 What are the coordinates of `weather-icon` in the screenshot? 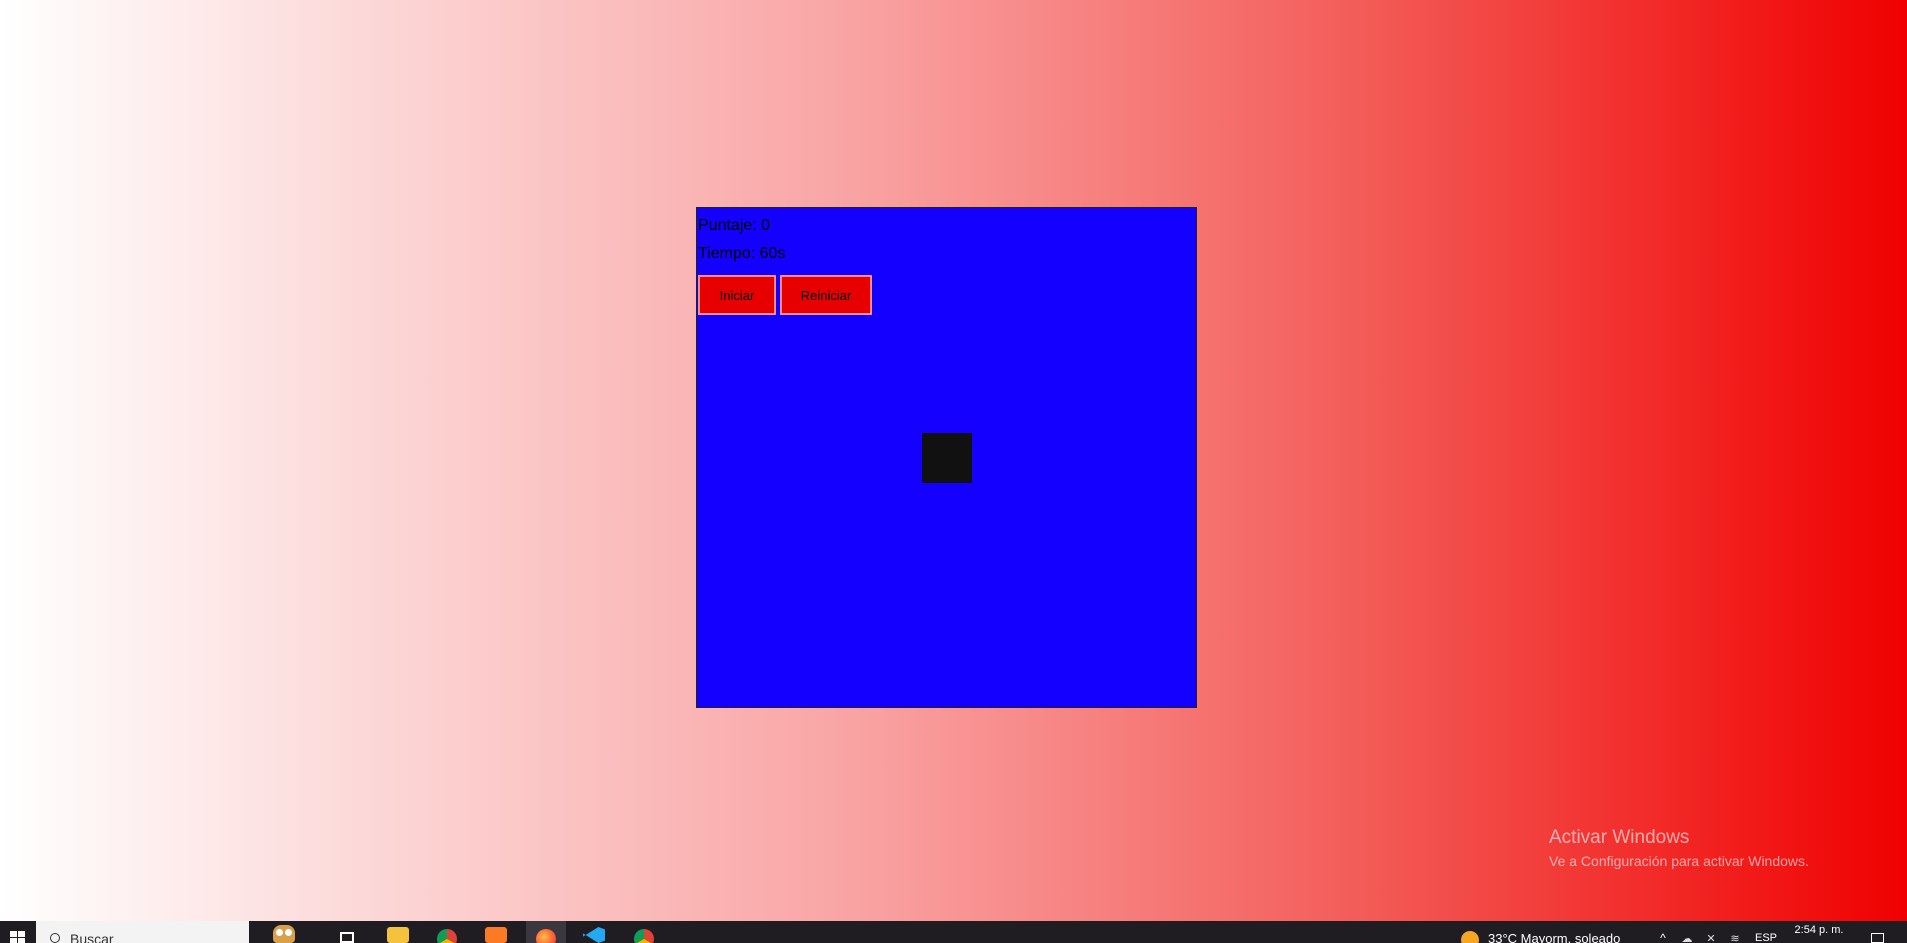 It's located at (1470, 932).